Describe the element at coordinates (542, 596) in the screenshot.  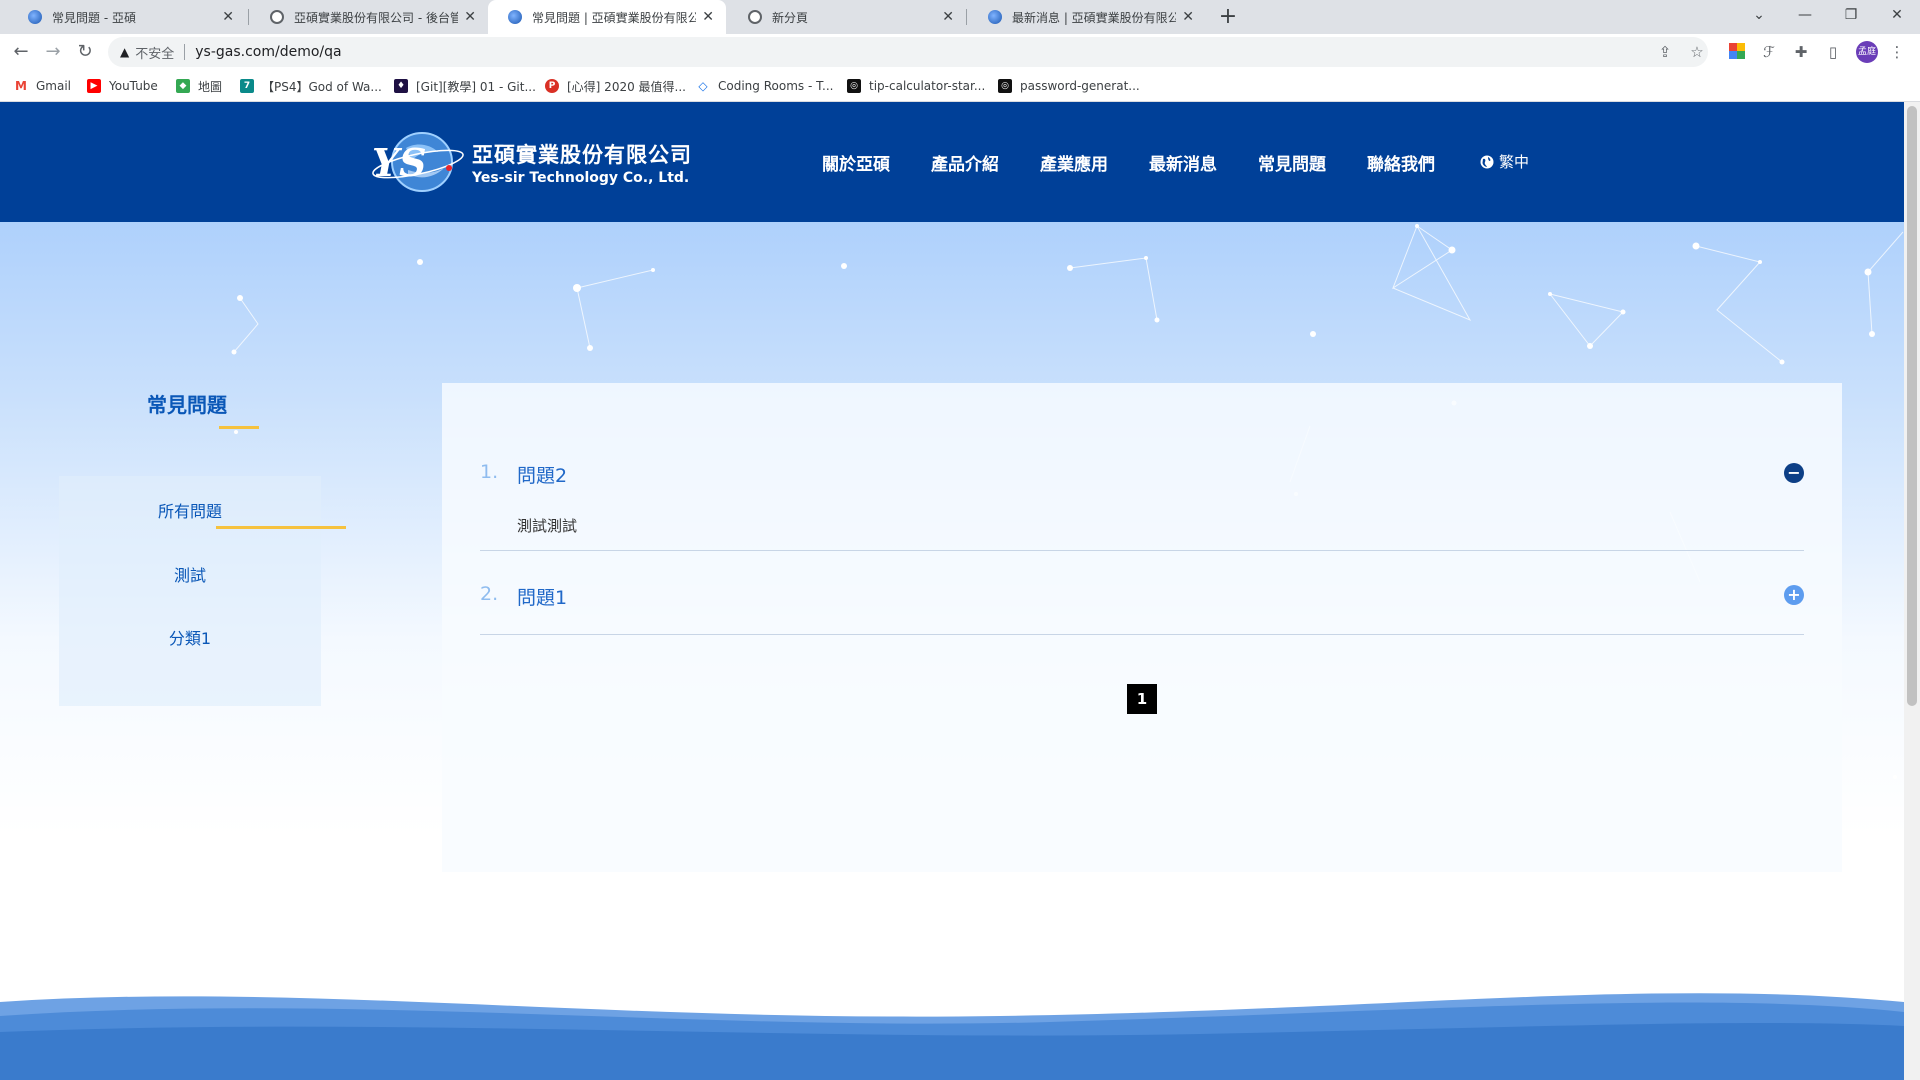
I see `faq-question: 問題1` at that location.